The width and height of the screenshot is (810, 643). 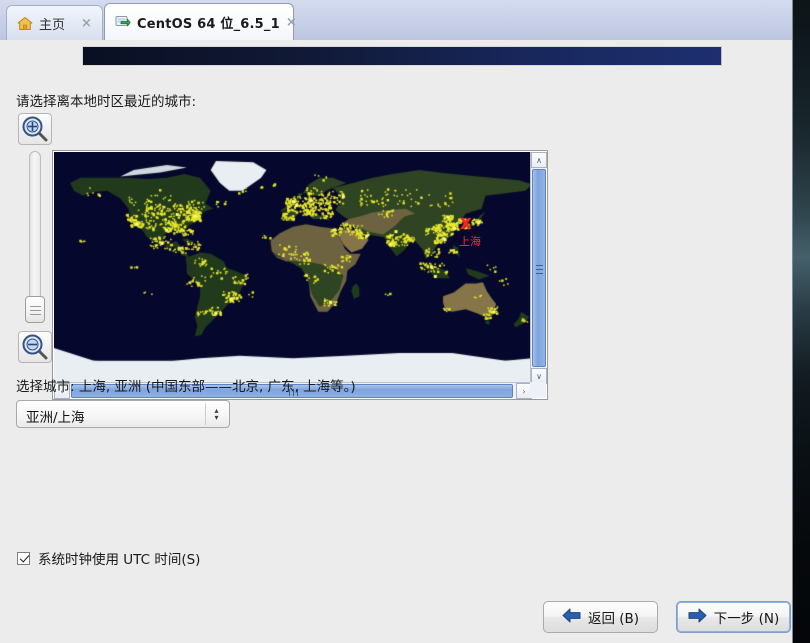 I want to click on tab-home-label: 主页, so click(x=52, y=25).